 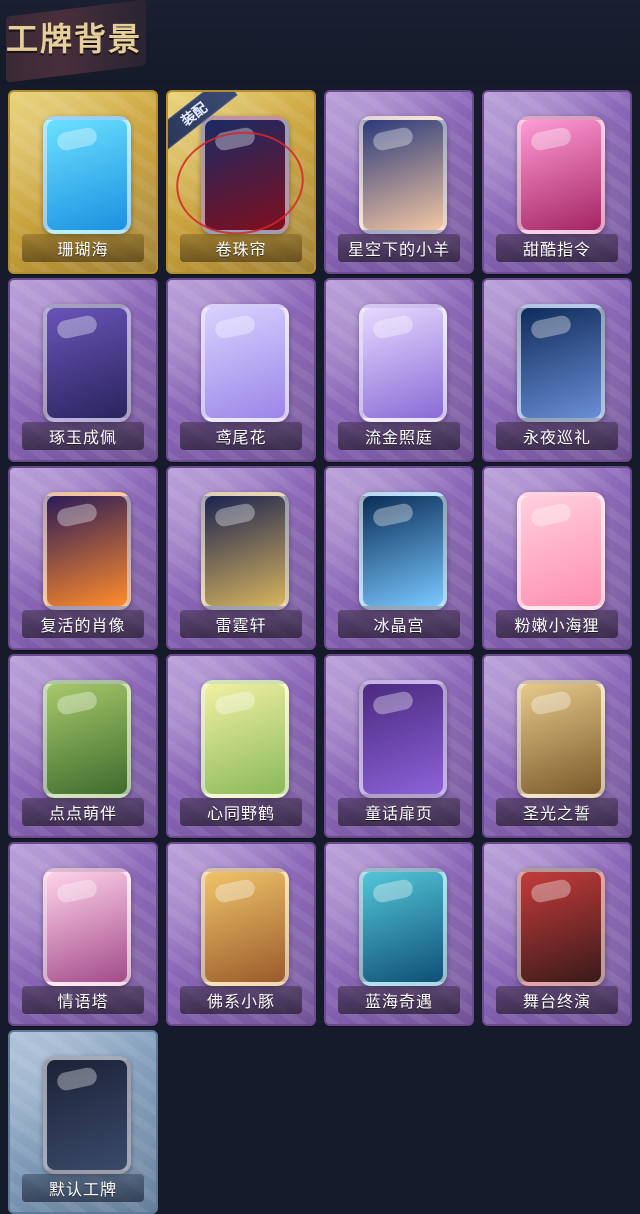 I want to click on badge-background-card: 雷霆轩, so click(x=241, y=558).